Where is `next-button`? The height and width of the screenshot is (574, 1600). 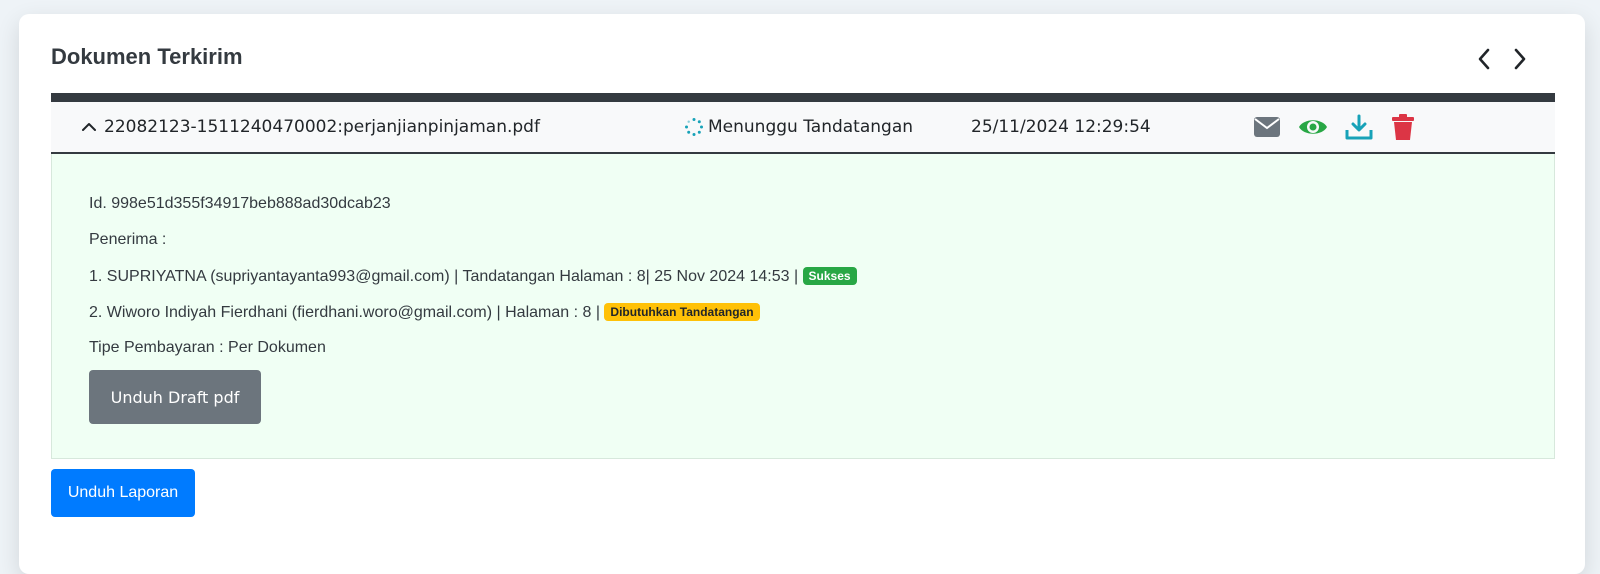
next-button is located at coordinates (1520, 59).